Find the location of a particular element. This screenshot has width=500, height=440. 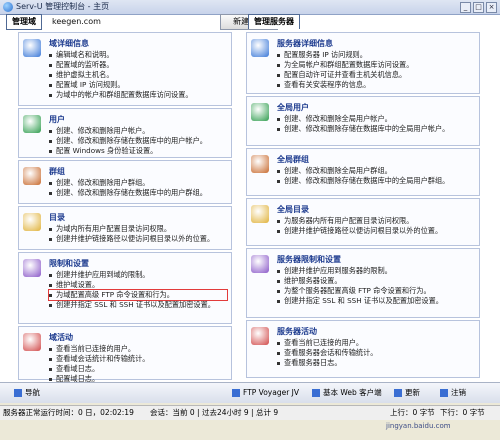

maximize-button: □ is located at coordinates (478, 7).